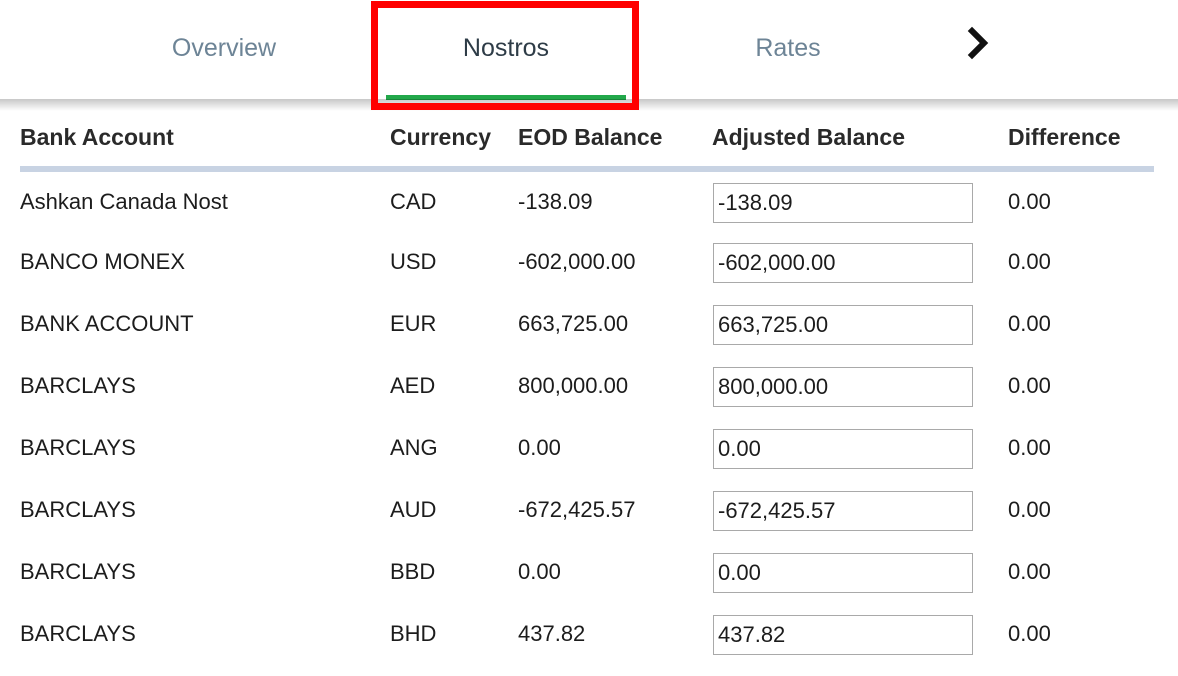 The image size is (1178, 676). I want to click on table-row: BARCLAYS AUD -672,425.57 0.00, so click(587, 511).